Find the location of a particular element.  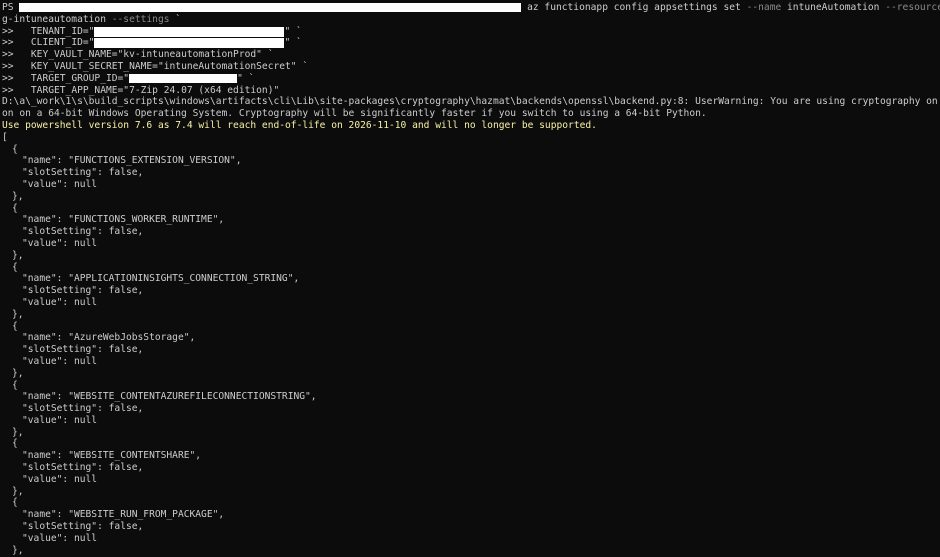

continuation-text: CLIENT_ID=" is located at coordinates (62, 43).